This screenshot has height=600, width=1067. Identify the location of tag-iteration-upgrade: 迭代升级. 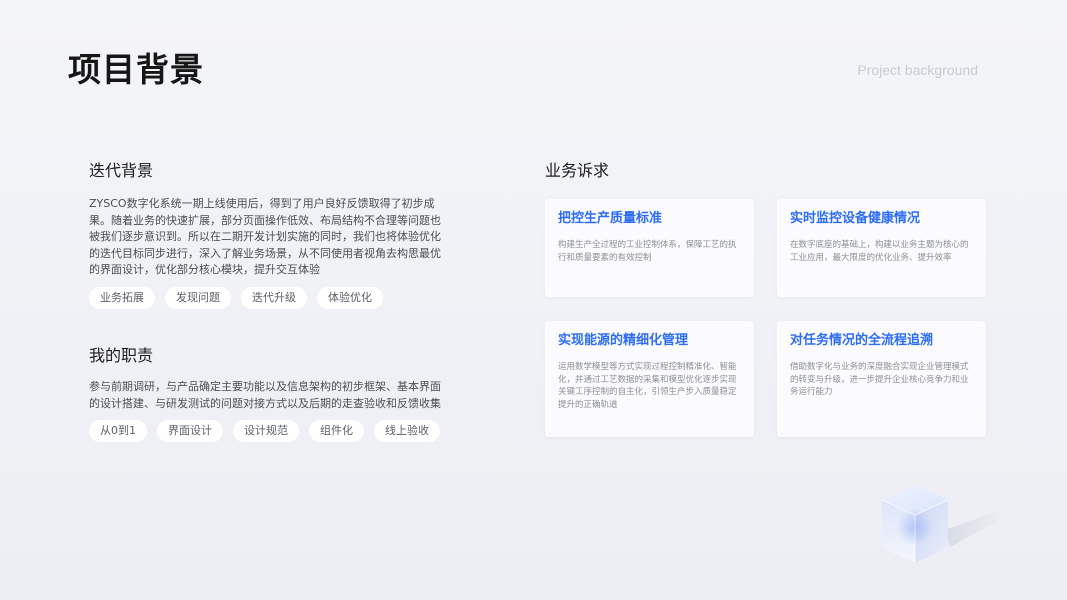
(274, 297).